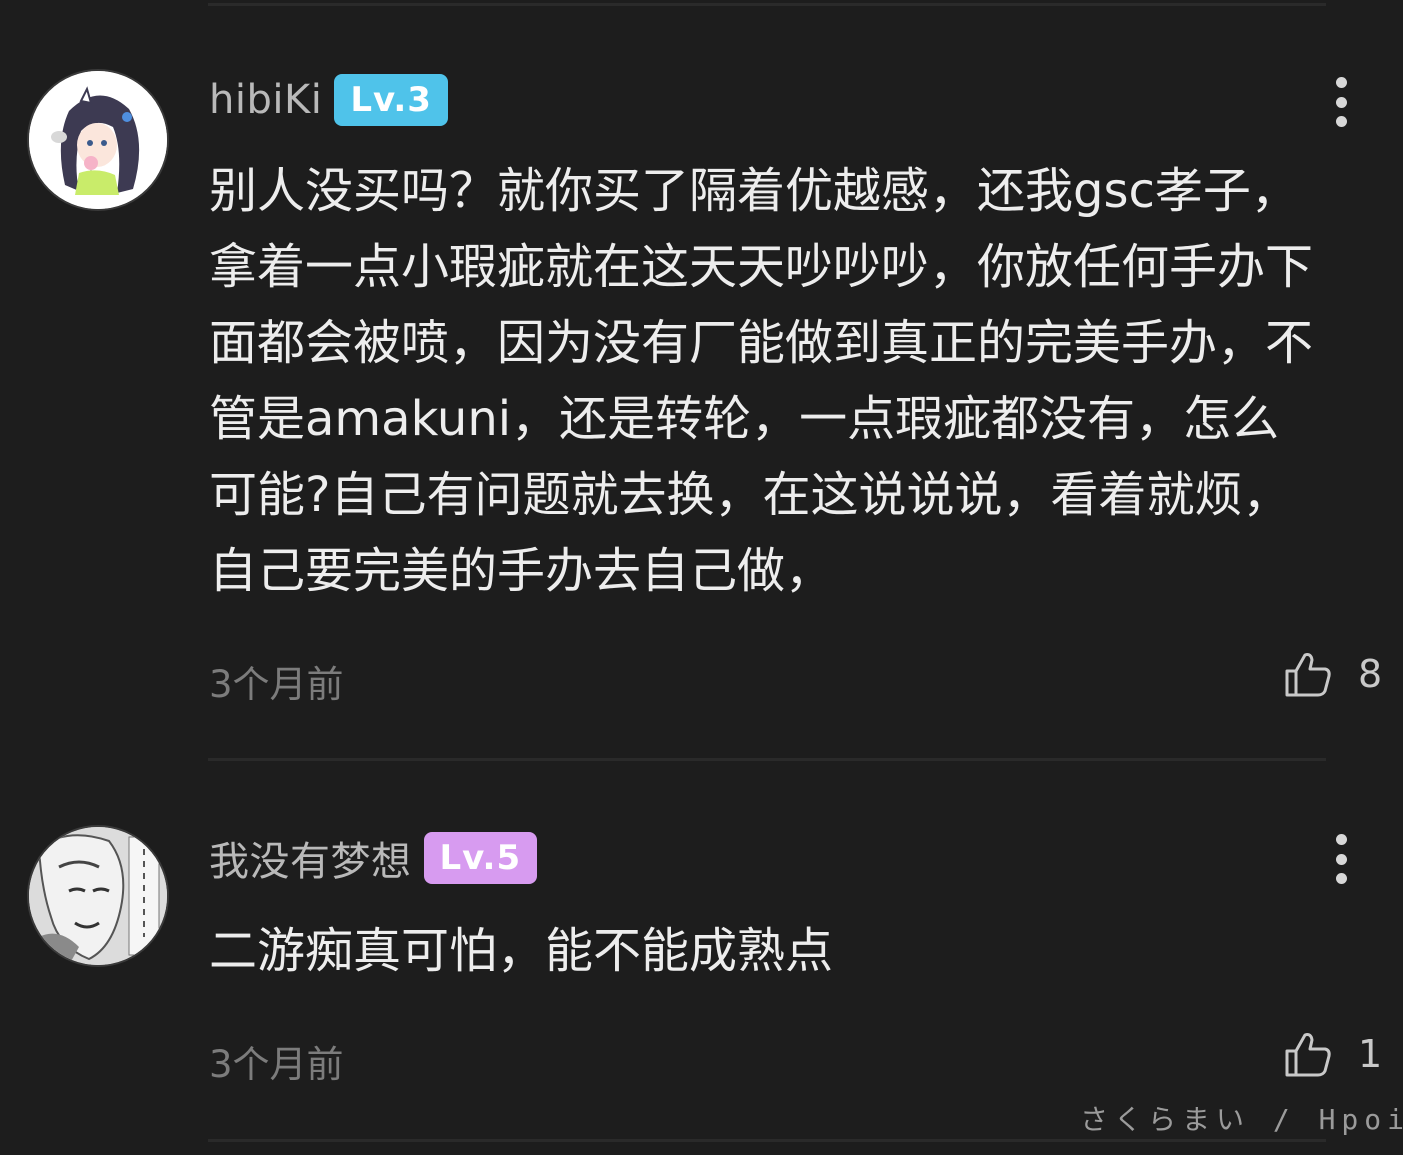 Image resolution: width=1403 pixels, height=1155 pixels. I want to click on comment-header: hibiKi Lv.3, so click(328, 100).